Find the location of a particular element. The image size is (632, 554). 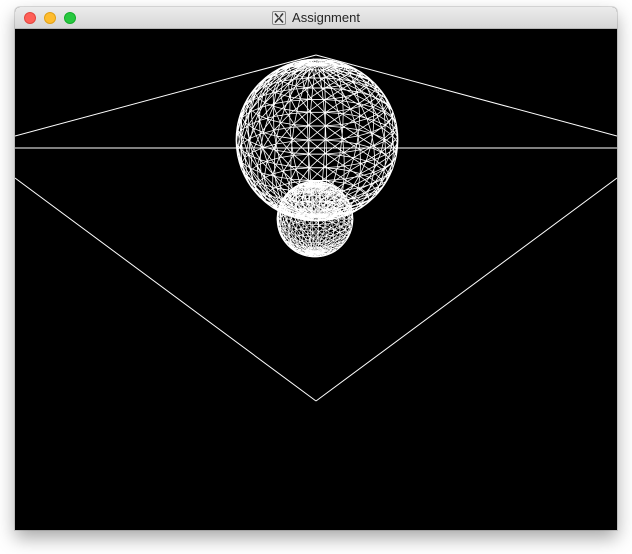

large-sphere is located at coordinates (317, 140).